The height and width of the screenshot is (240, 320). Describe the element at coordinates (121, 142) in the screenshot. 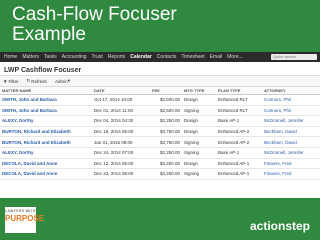

I see `date-cell: Jan 01, 2015 08:00` at that location.